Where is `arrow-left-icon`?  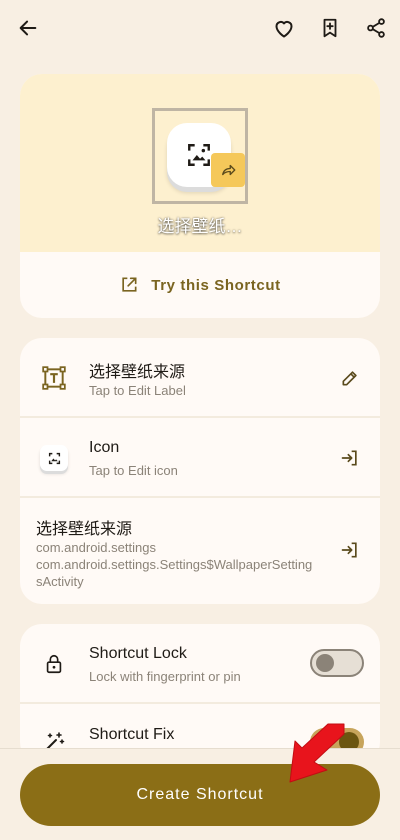
arrow-left-icon is located at coordinates (28, 28).